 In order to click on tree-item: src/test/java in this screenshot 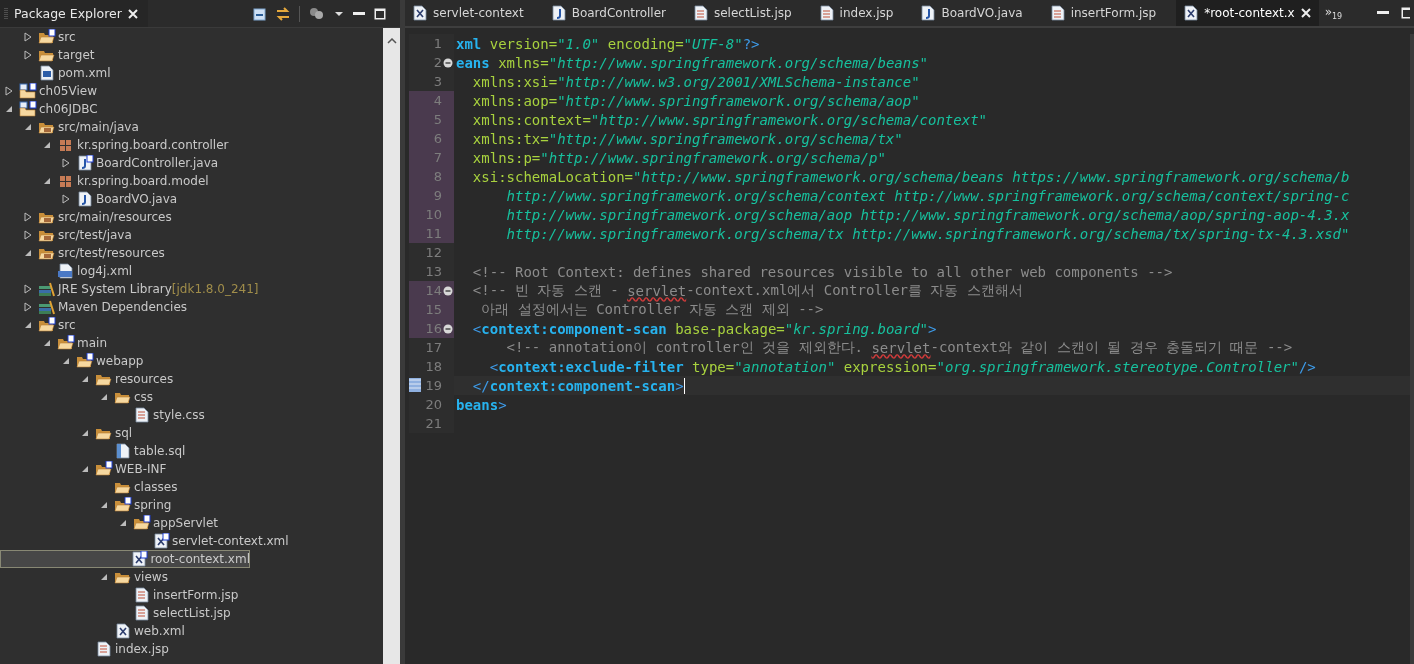, I will do `click(191, 235)`.